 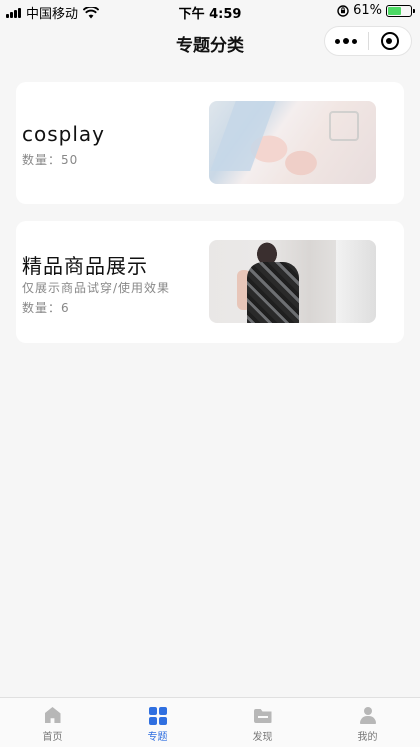 I want to click on tab-home: 首页, so click(x=52, y=722).